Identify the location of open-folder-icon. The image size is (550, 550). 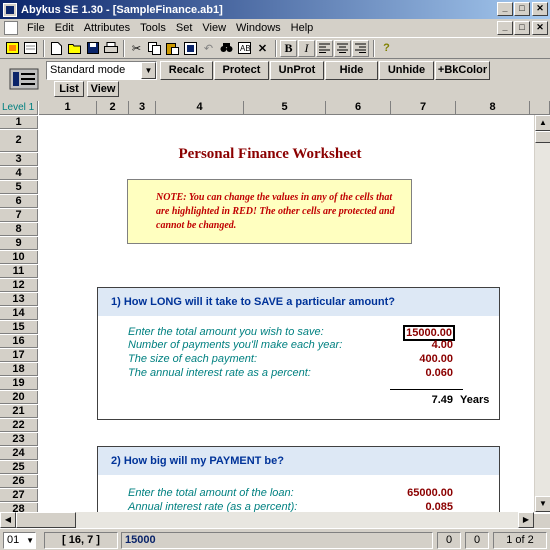
(74, 48).